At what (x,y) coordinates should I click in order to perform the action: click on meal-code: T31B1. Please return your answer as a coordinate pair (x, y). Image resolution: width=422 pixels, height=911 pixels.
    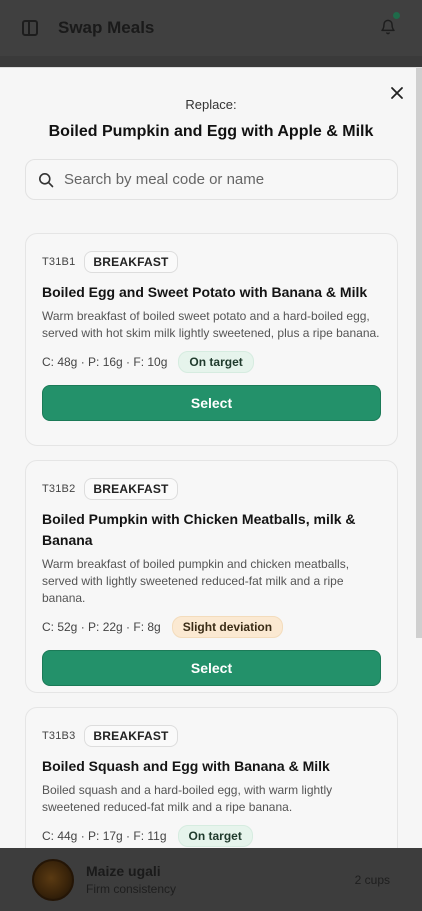
    Looking at the image, I should click on (59, 262).